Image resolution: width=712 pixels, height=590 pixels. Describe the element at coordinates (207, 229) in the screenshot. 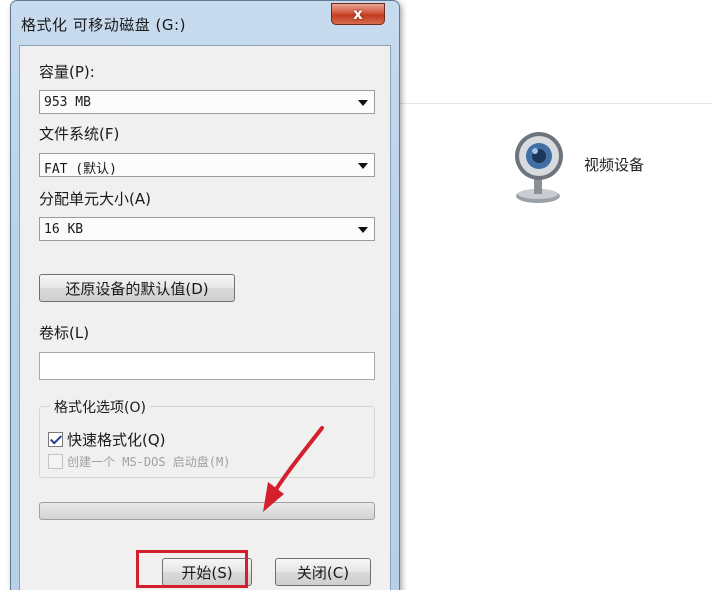

I see `allocation-select: 16 KB` at that location.